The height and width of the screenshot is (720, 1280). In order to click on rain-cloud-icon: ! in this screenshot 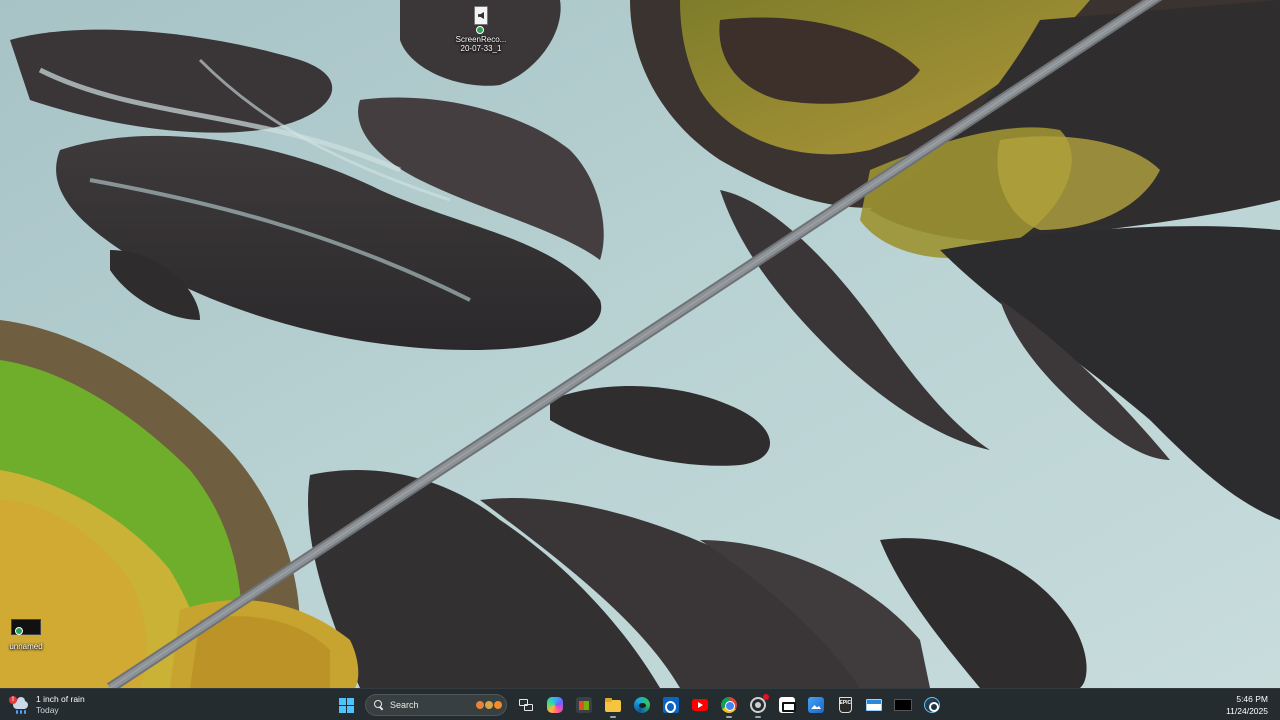, I will do `click(19, 705)`.